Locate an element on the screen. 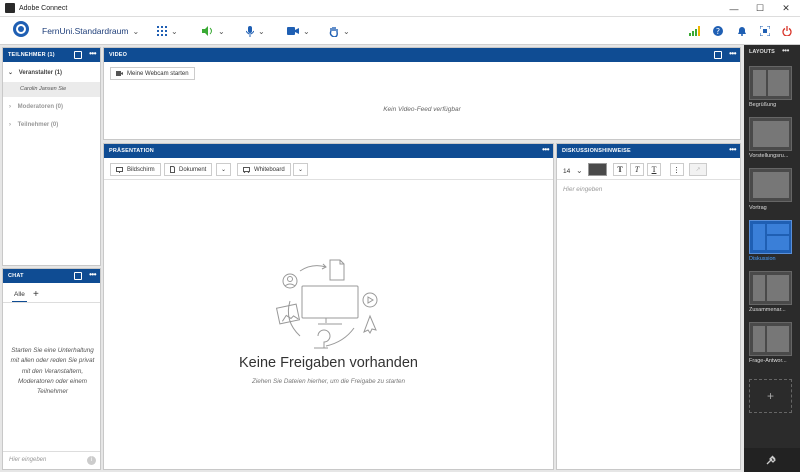 The image size is (800, 472). close-icon: ✕ is located at coordinates (786, 8).